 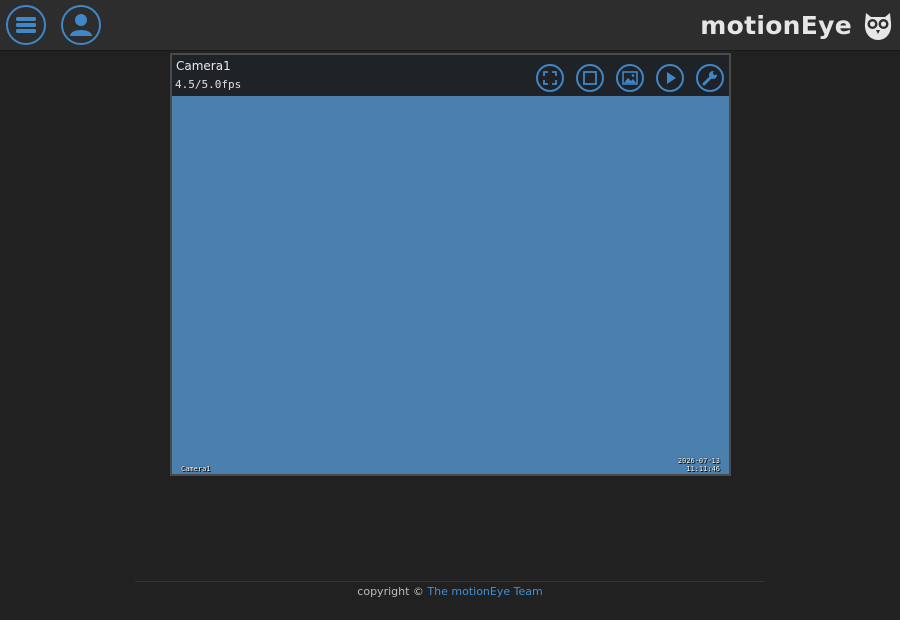 What do you see at coordinates (703, 469) in the screenshot?
I see `stream-overlay-time: 11:11:46` at bounding box center [703, 469].